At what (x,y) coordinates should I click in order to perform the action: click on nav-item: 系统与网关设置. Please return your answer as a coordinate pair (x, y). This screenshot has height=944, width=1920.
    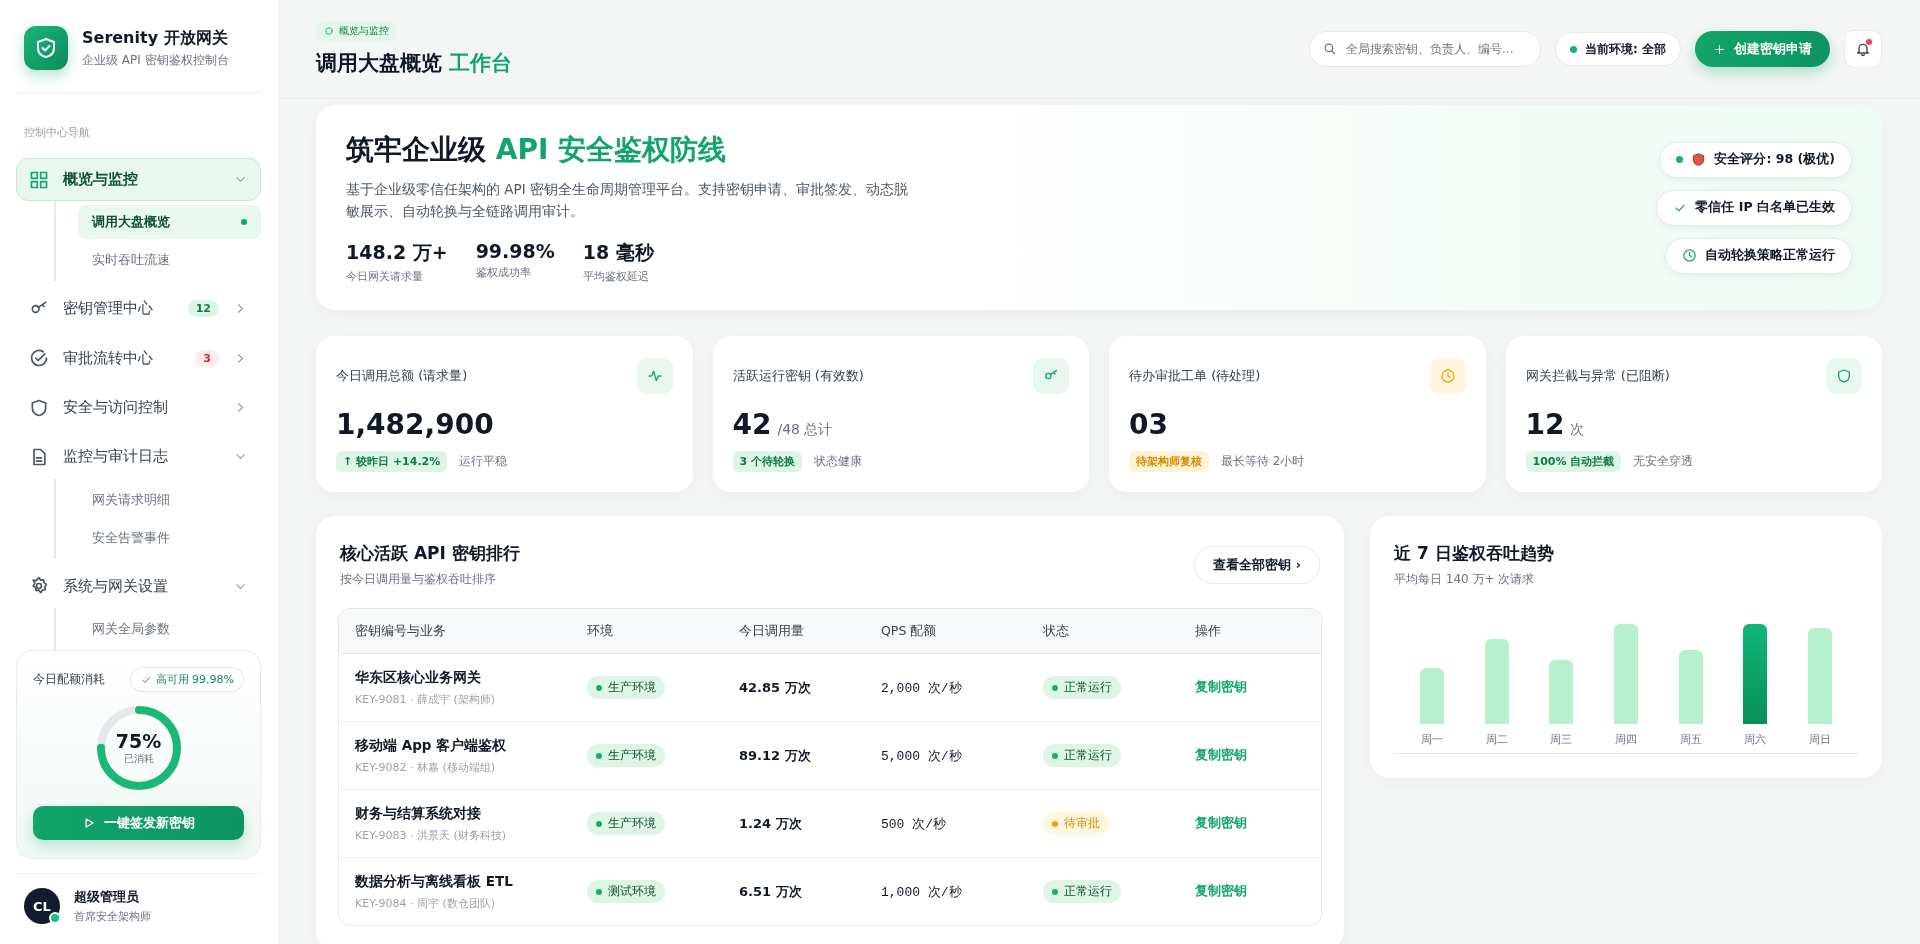
    Looking at the image, I should click on (138, 586).